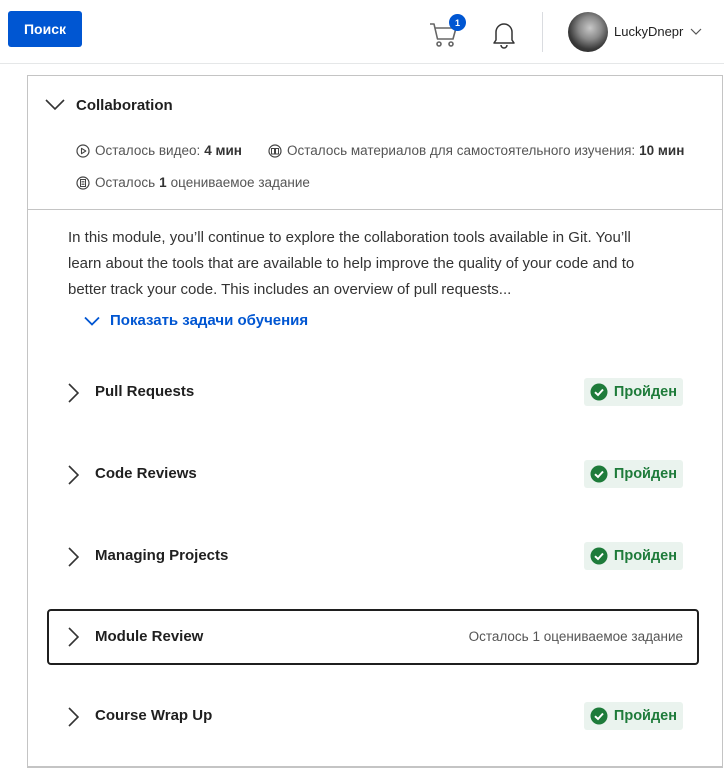  What do you see at coordinates (648, 31) in the screenshot?
I see `username: LuckyDnepr` at bounding box center [648, 31].